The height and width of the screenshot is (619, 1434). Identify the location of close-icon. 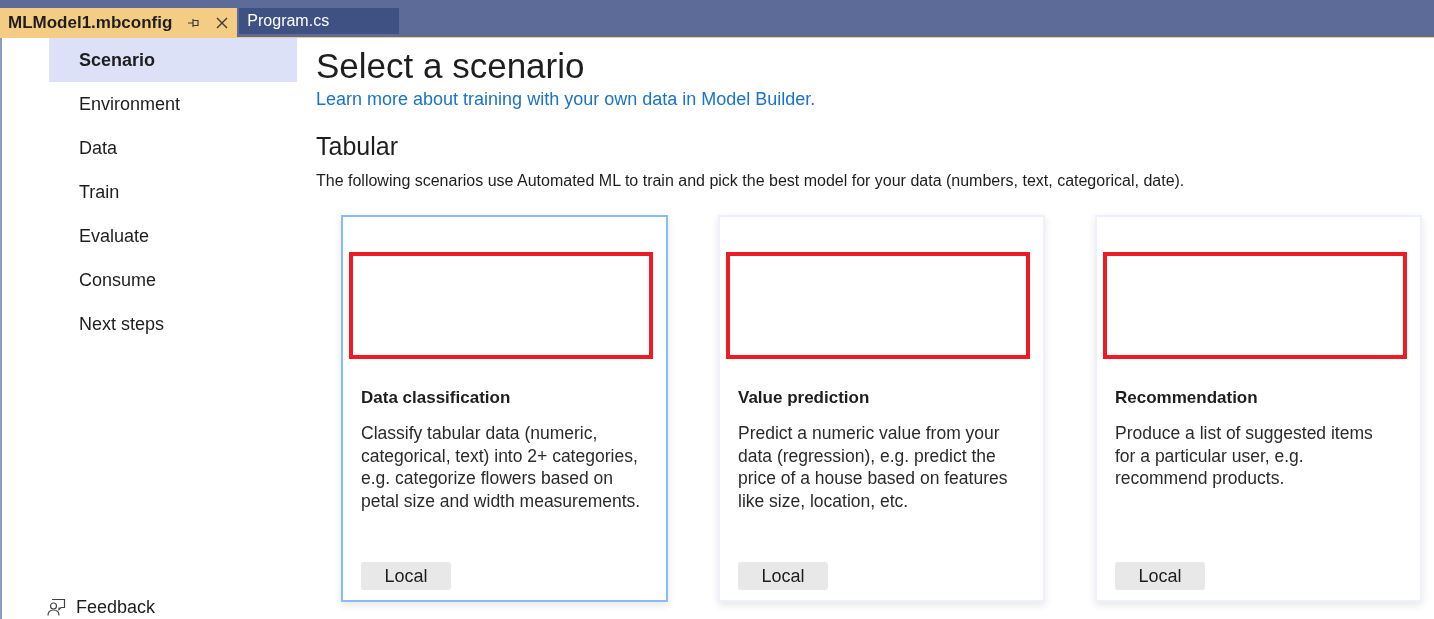
(222, 22).